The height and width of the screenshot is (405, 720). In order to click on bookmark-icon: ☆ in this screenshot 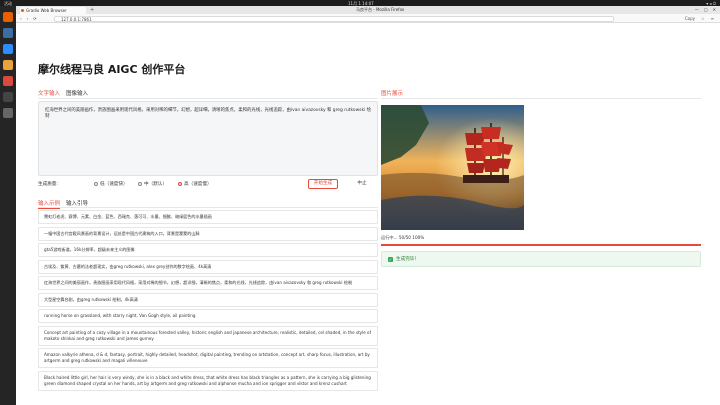, I will do `click(703, 18)`.